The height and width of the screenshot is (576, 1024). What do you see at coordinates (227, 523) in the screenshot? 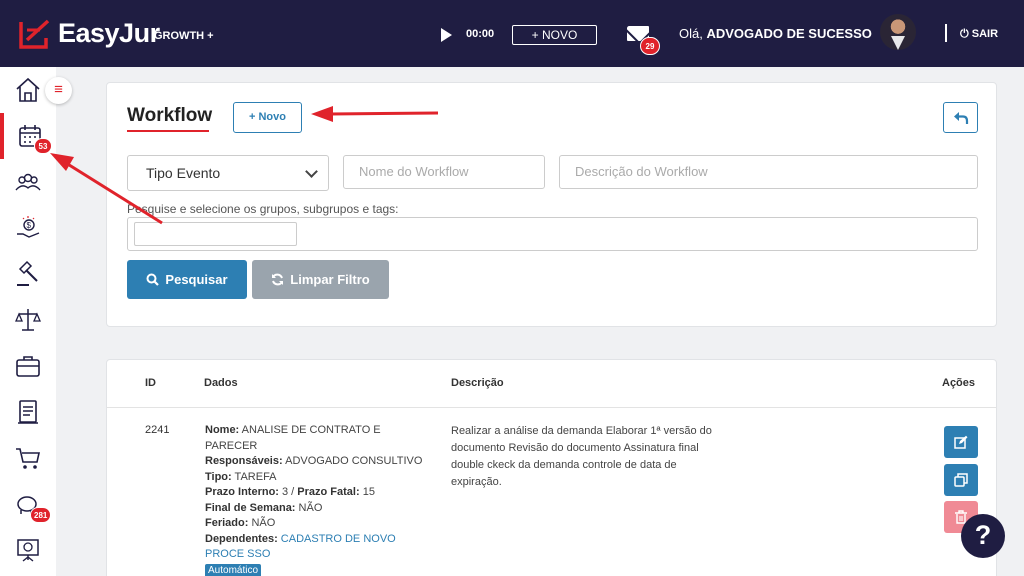
I see `field-label: Feriado:` at bounding box center [227, 523].